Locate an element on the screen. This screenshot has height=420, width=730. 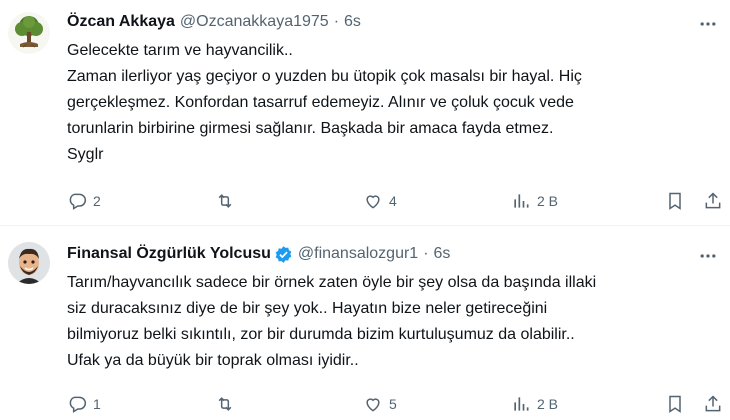
reply-button: 2 is located at coordinates (84, 201).